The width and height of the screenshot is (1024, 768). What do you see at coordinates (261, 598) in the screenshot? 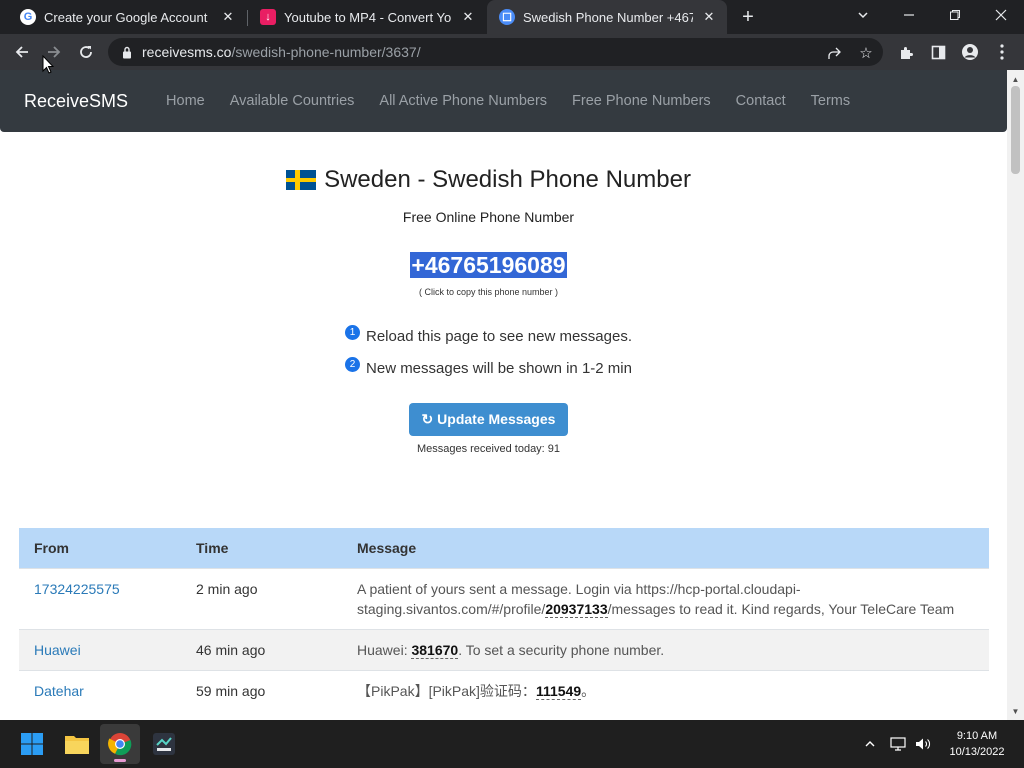
I see `message-time: 2 min ago` at bounding box center [261, 598].